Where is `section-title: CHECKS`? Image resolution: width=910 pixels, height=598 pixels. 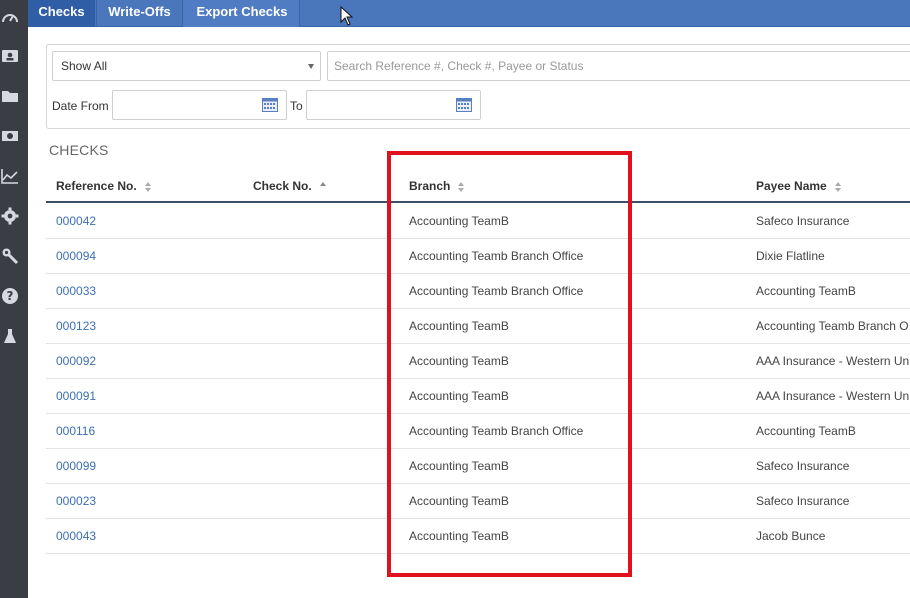
section-title: CHECKS is located at coordinates (79, 150).